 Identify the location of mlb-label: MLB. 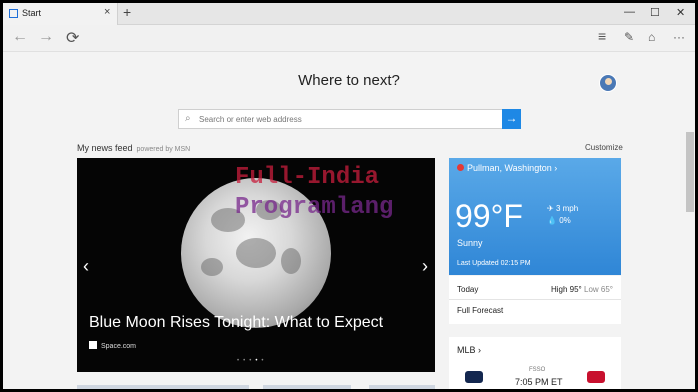
(466, 350).